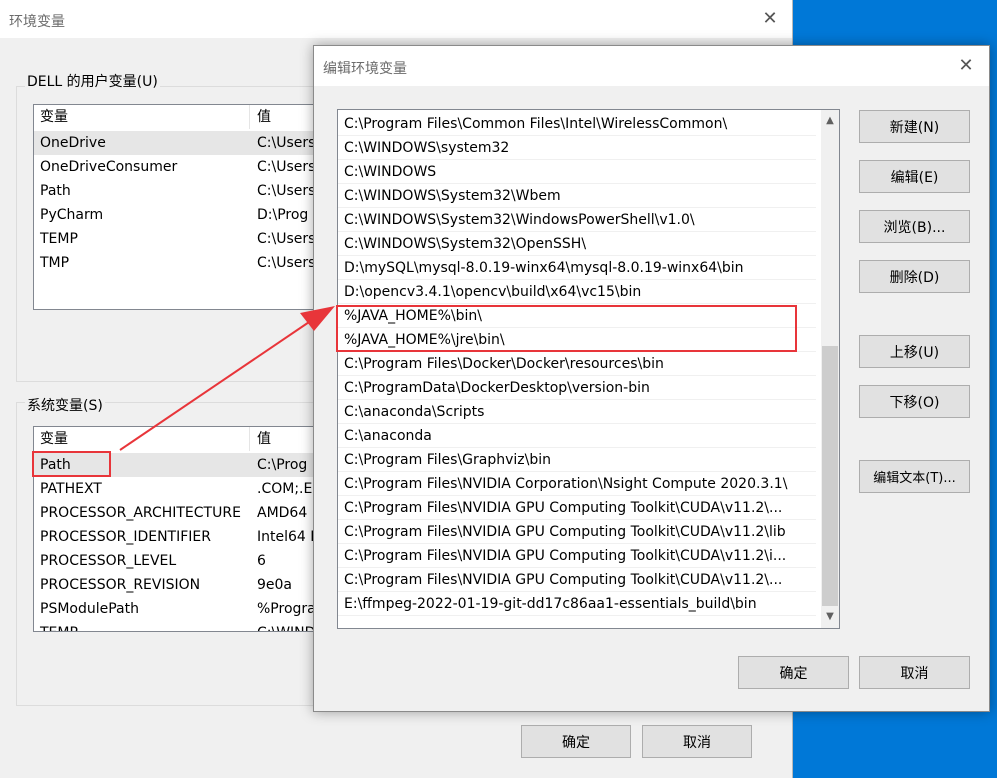 The height and width of the screenshot is (778, 997). Describe the element at coordinates (184, 465) in the screenshot. I see `table-row: Path C:\Prog` at that location.